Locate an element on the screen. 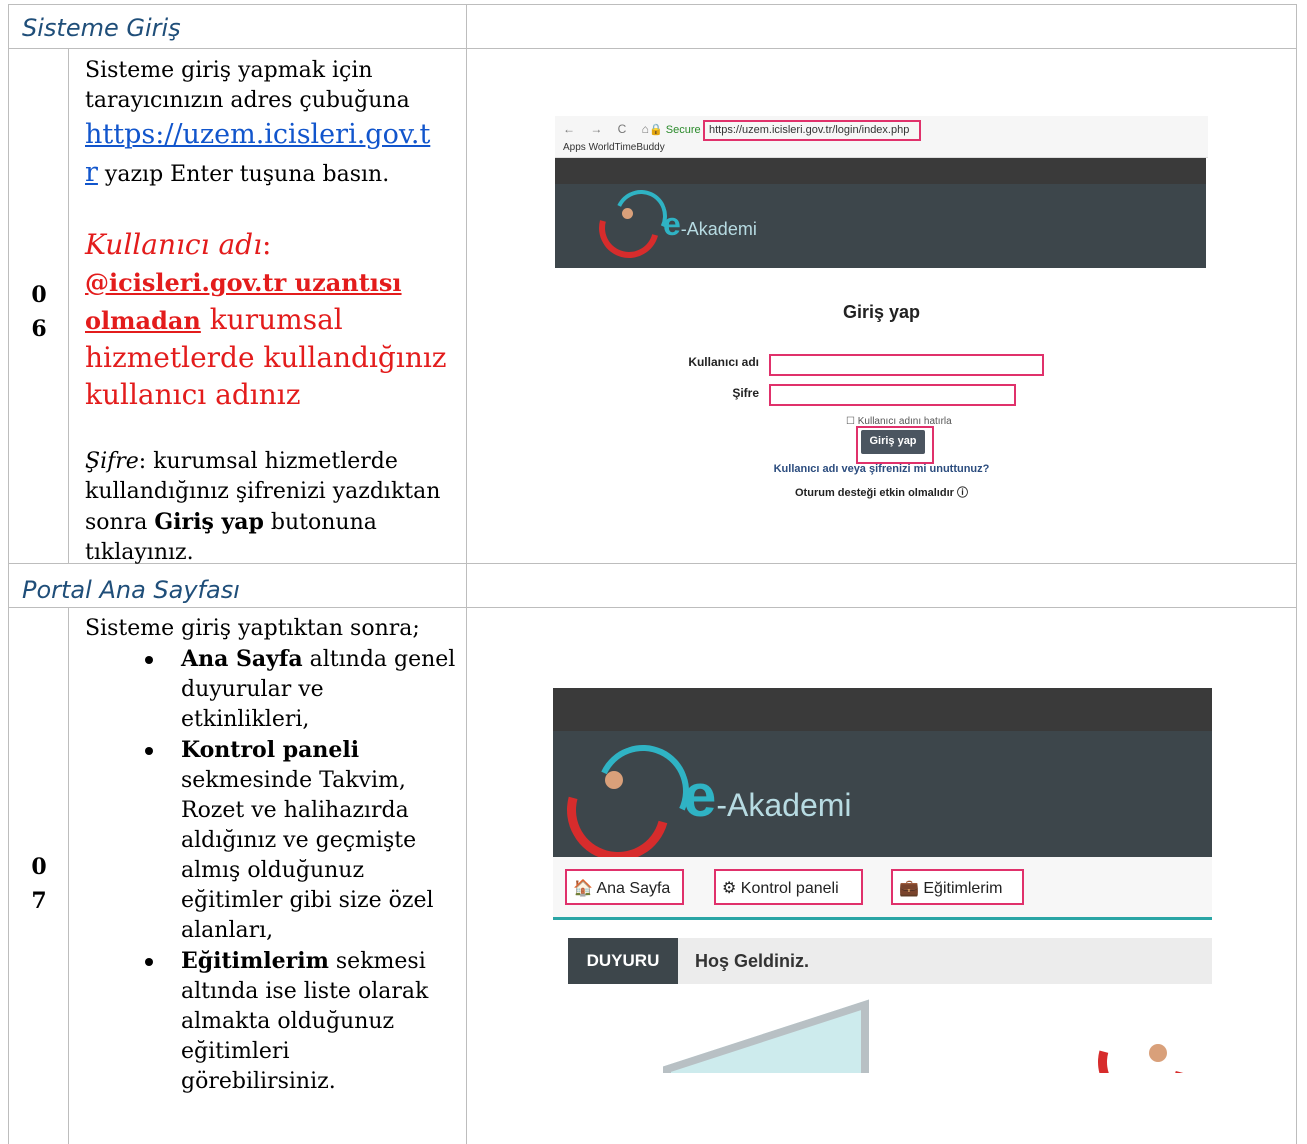  bookmarks-bar: Apps WorldTimeBuddy is located at coordinates (614, 147).